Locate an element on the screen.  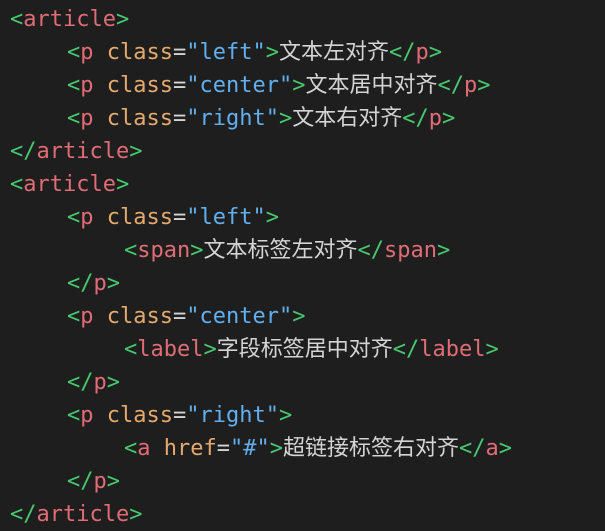
code-line: <span>文本标签左对齐</span> is located at coordinates (307, 250).